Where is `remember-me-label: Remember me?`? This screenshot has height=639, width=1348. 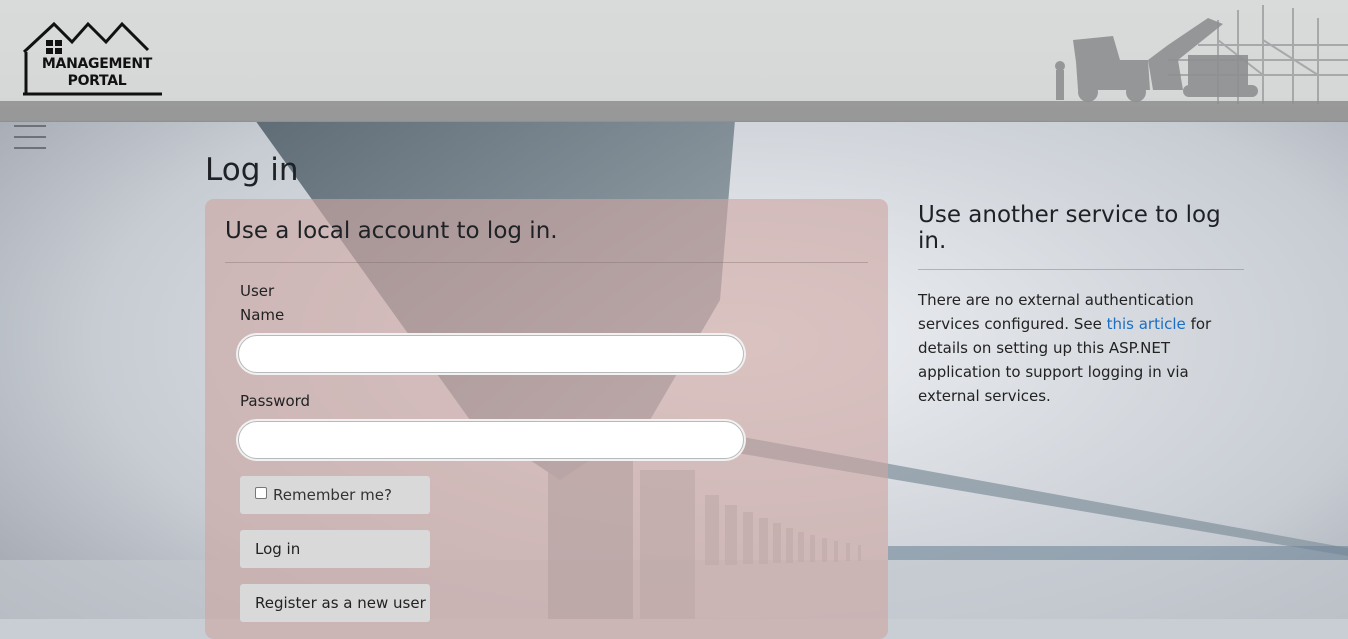
remember-me-label: Remember me? is located at coordinates (332, 495).